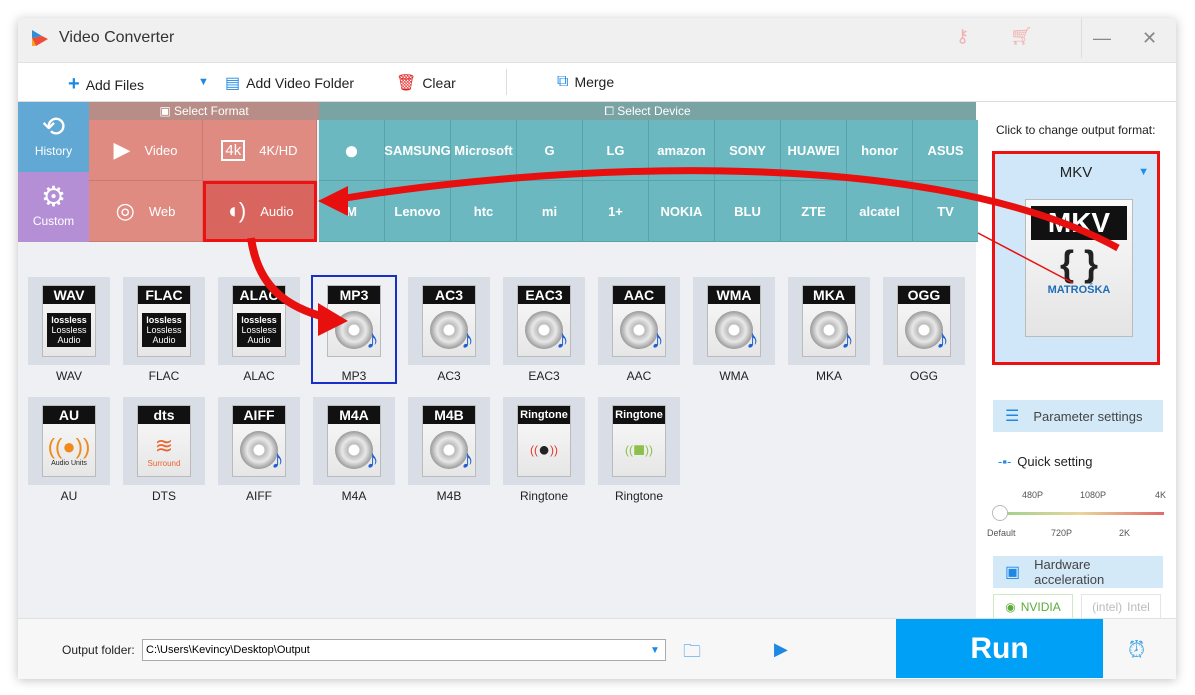 This screenshot has width=1195, height=695. What do you see at coordinates (1069, 572) in the screenshot?
I see `hardware-acceleration-label: Hardware acceleration` at bounding box center [1069, 572].